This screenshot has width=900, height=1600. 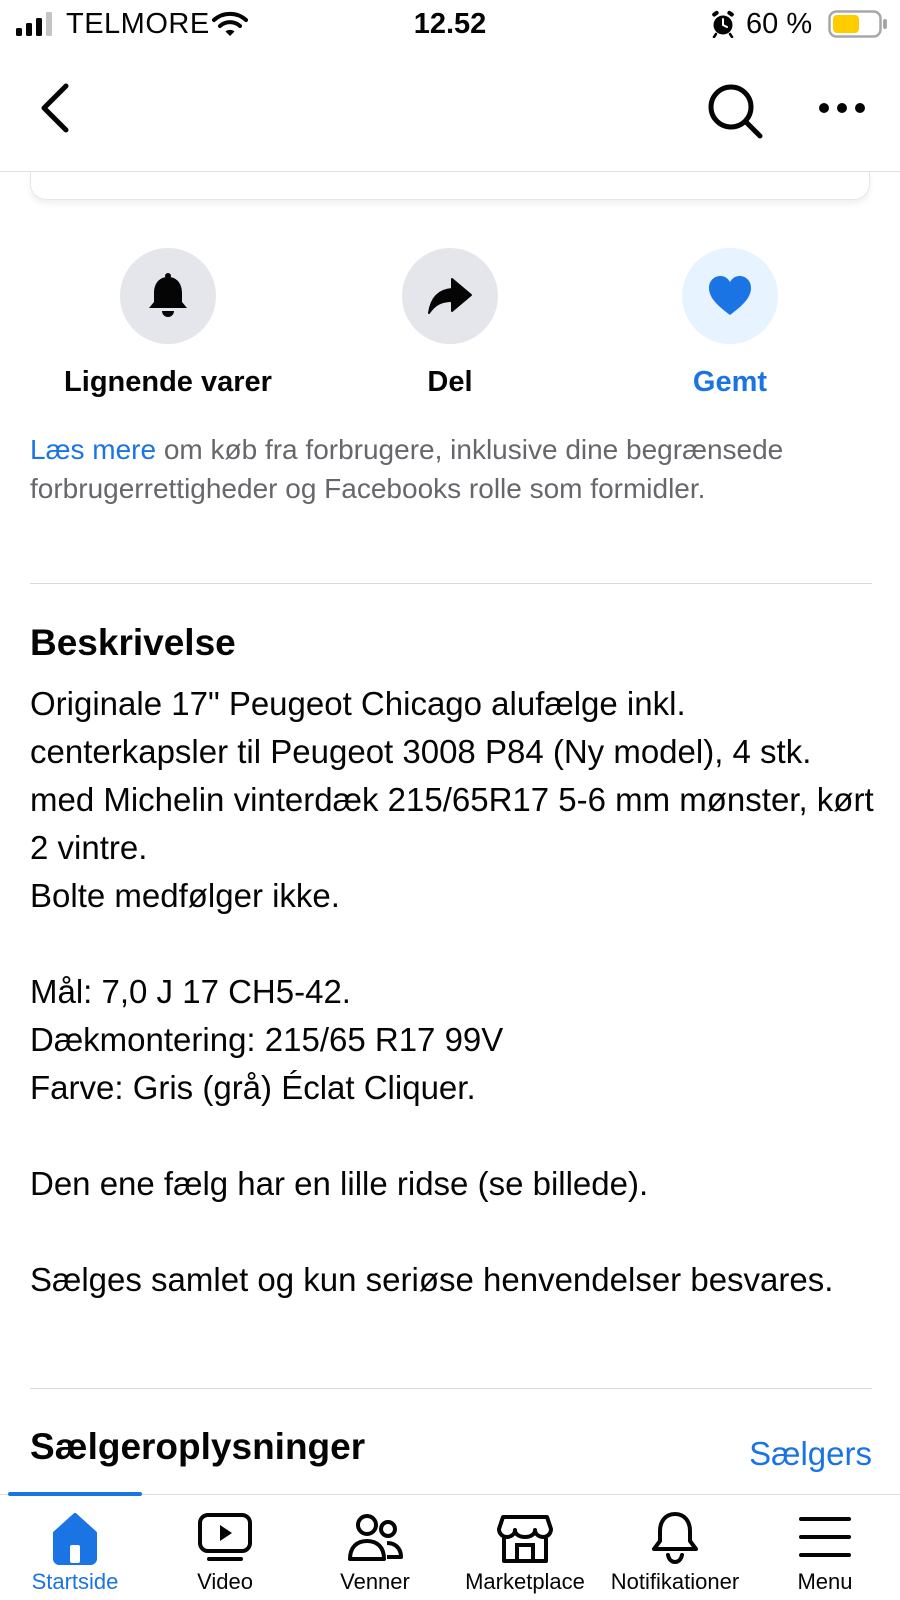 I want to click on tab-friends: Venner, so click(x=375, y=1547).